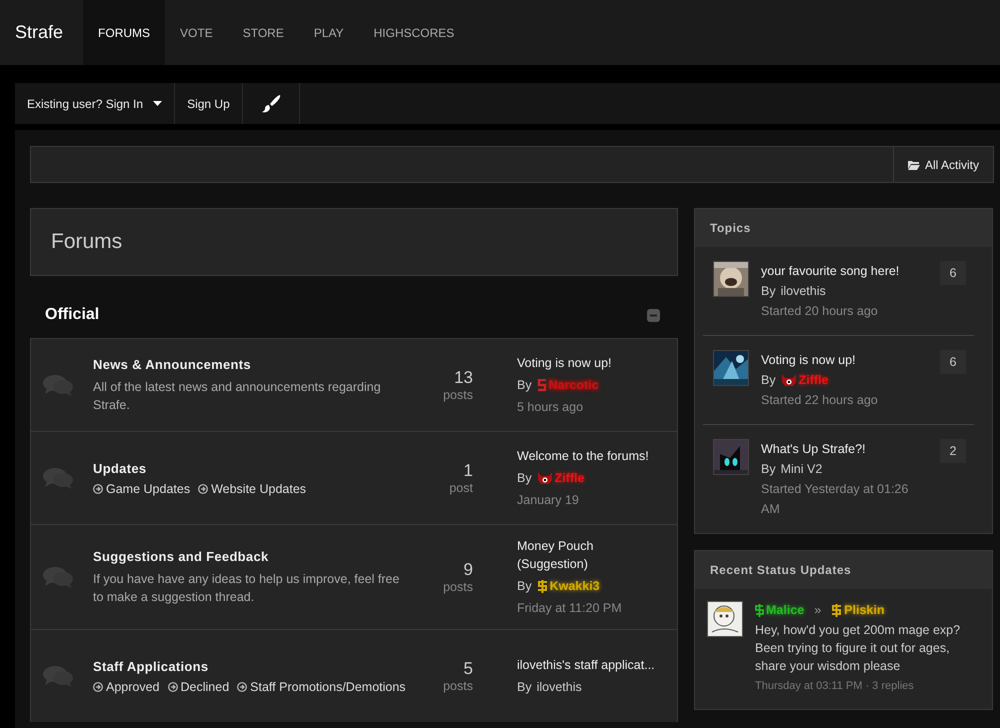  I want to click on username-link: Kwakki3, so click(568, 586).